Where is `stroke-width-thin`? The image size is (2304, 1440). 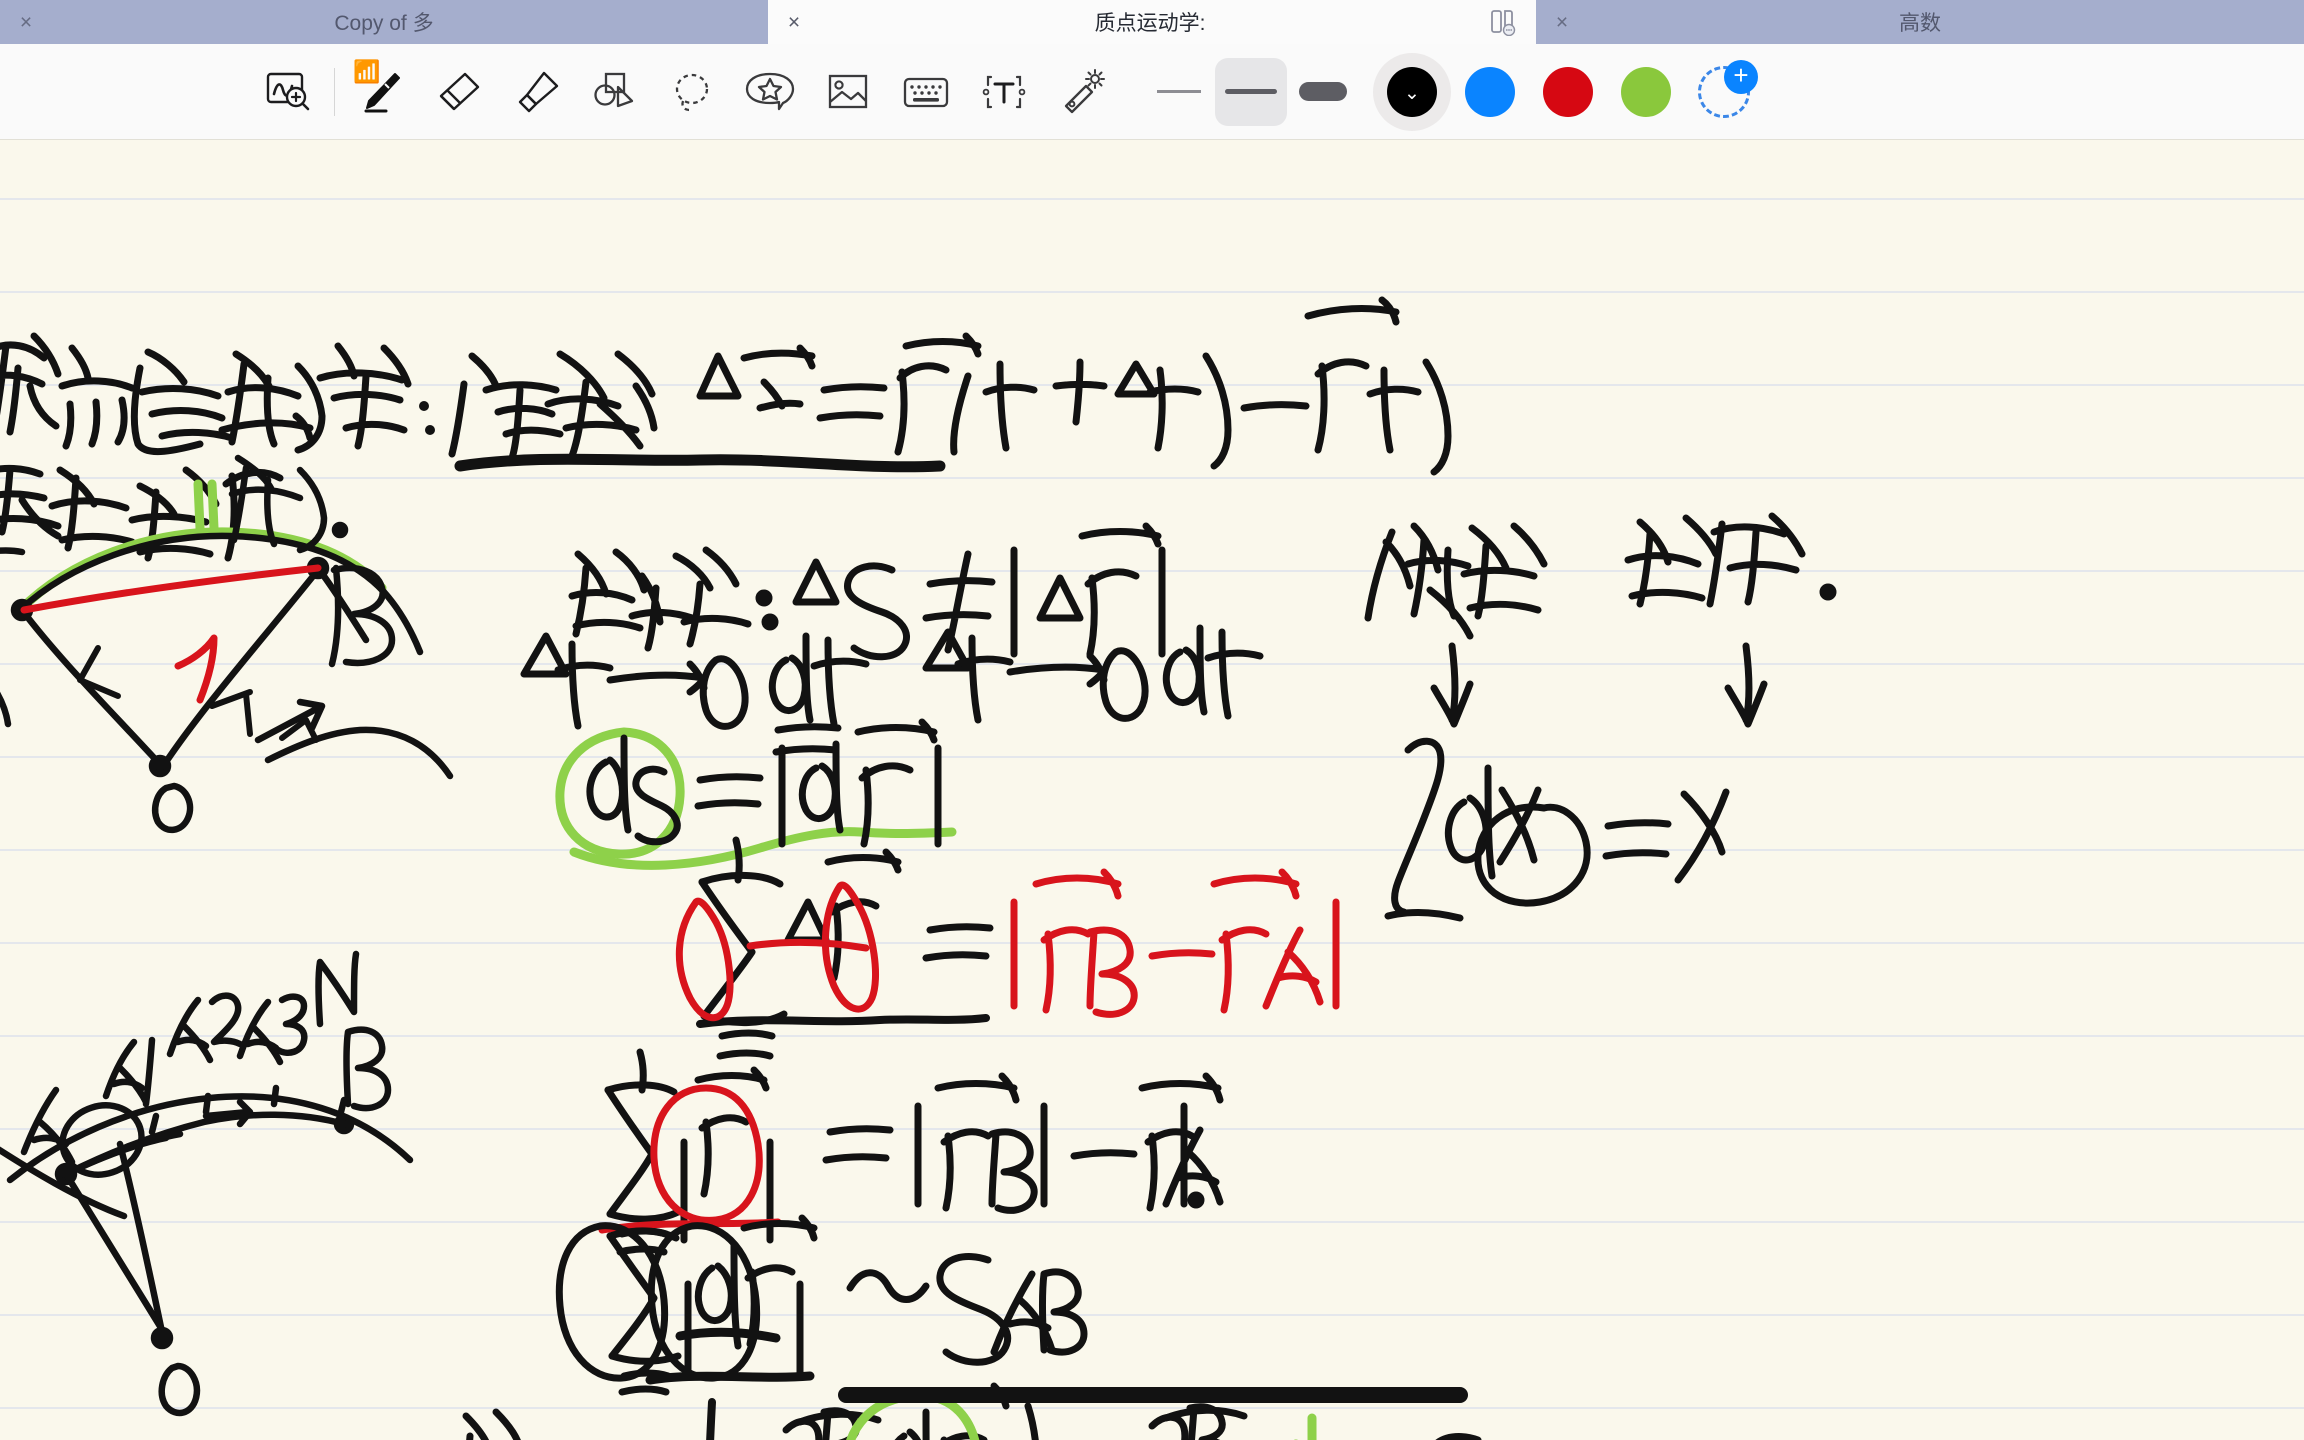 stroke-width-thin is located at coordinates (1179, 92).